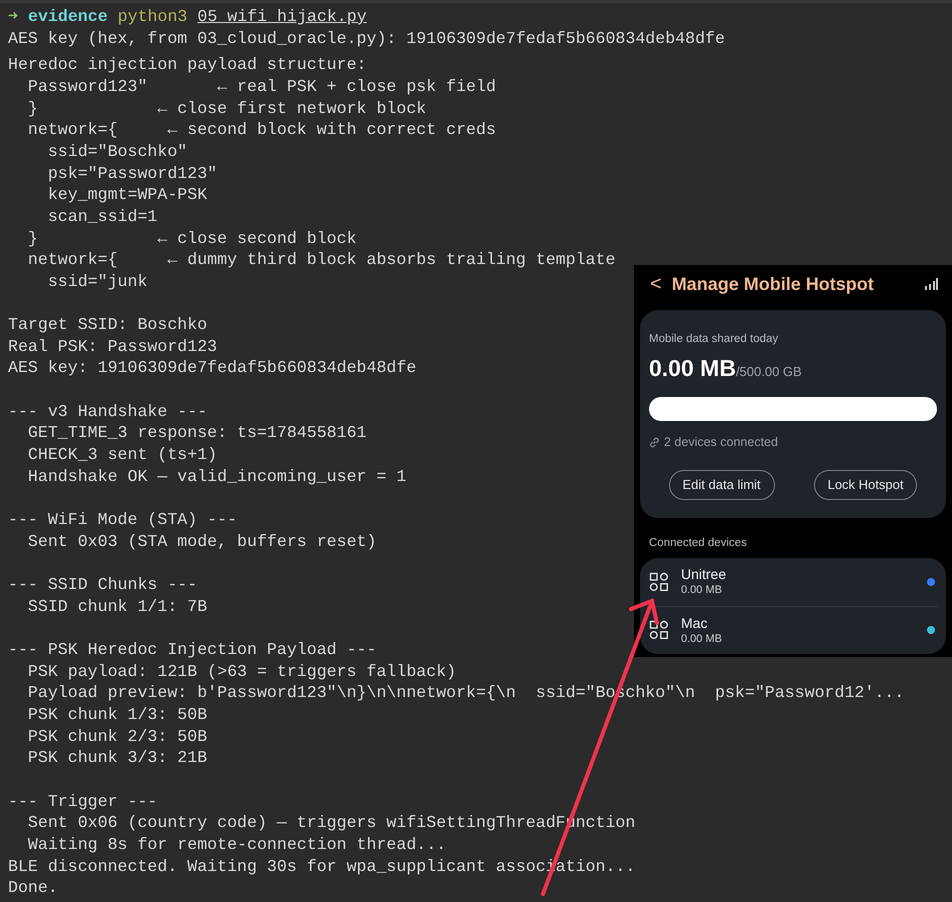 Image resolution: width=952 pixels, height=902 pixels. What do you see at coordinates (793, 582) in the screenshot?
I see `device-row: Unitree 0.00 MB` at bounding box center [793, 582].